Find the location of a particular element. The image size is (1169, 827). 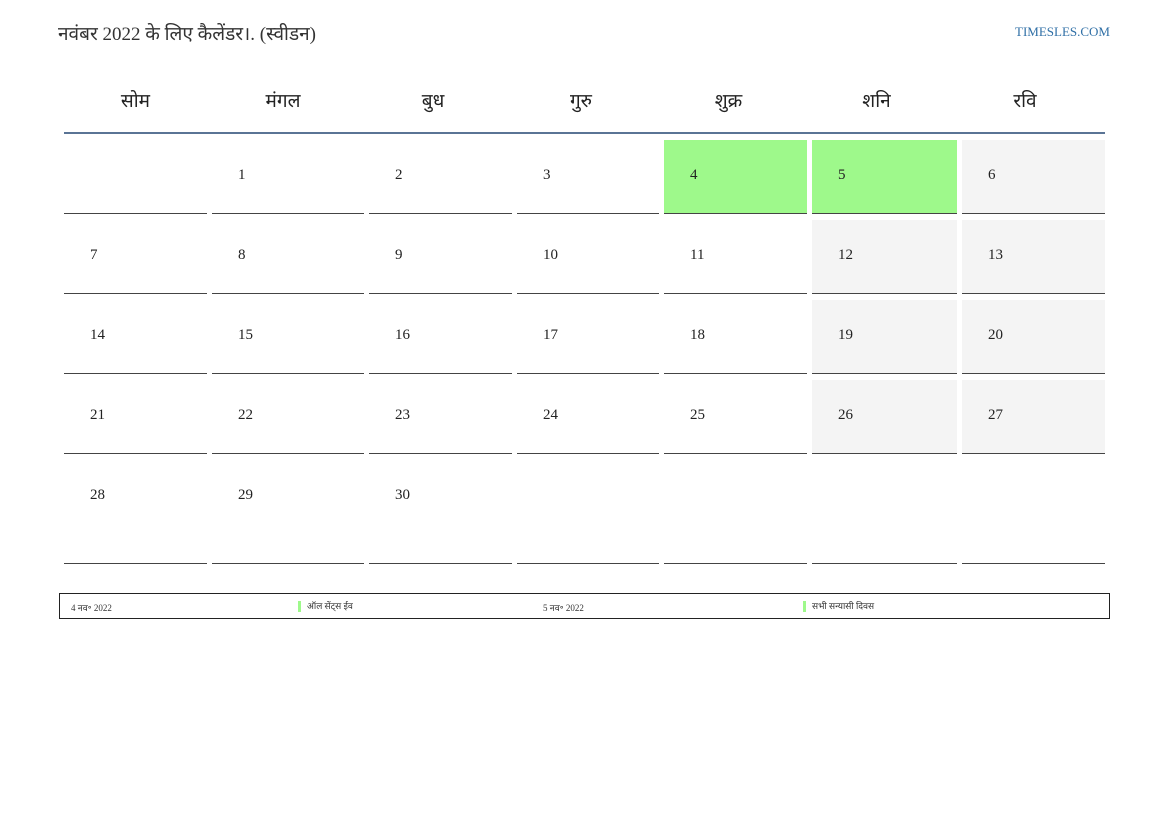

weekday-header: सोम मंगल बुध गुरु शुक्र शनि रवि is located at coordinates (584, 102).